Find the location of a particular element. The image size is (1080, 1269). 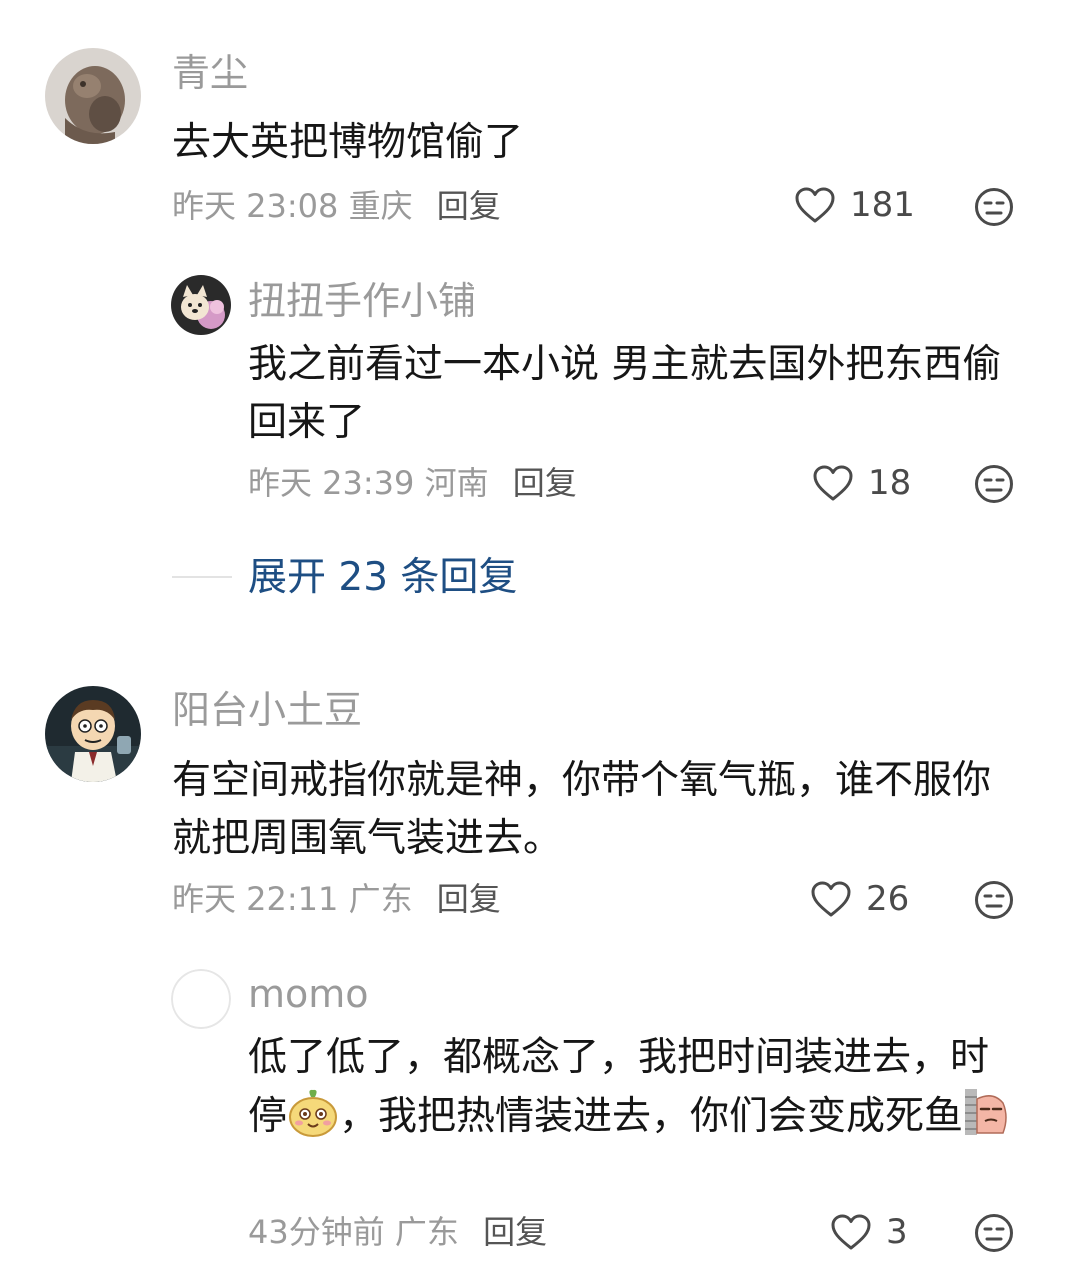

like-button: 26 is located at coordinates (859, 899).